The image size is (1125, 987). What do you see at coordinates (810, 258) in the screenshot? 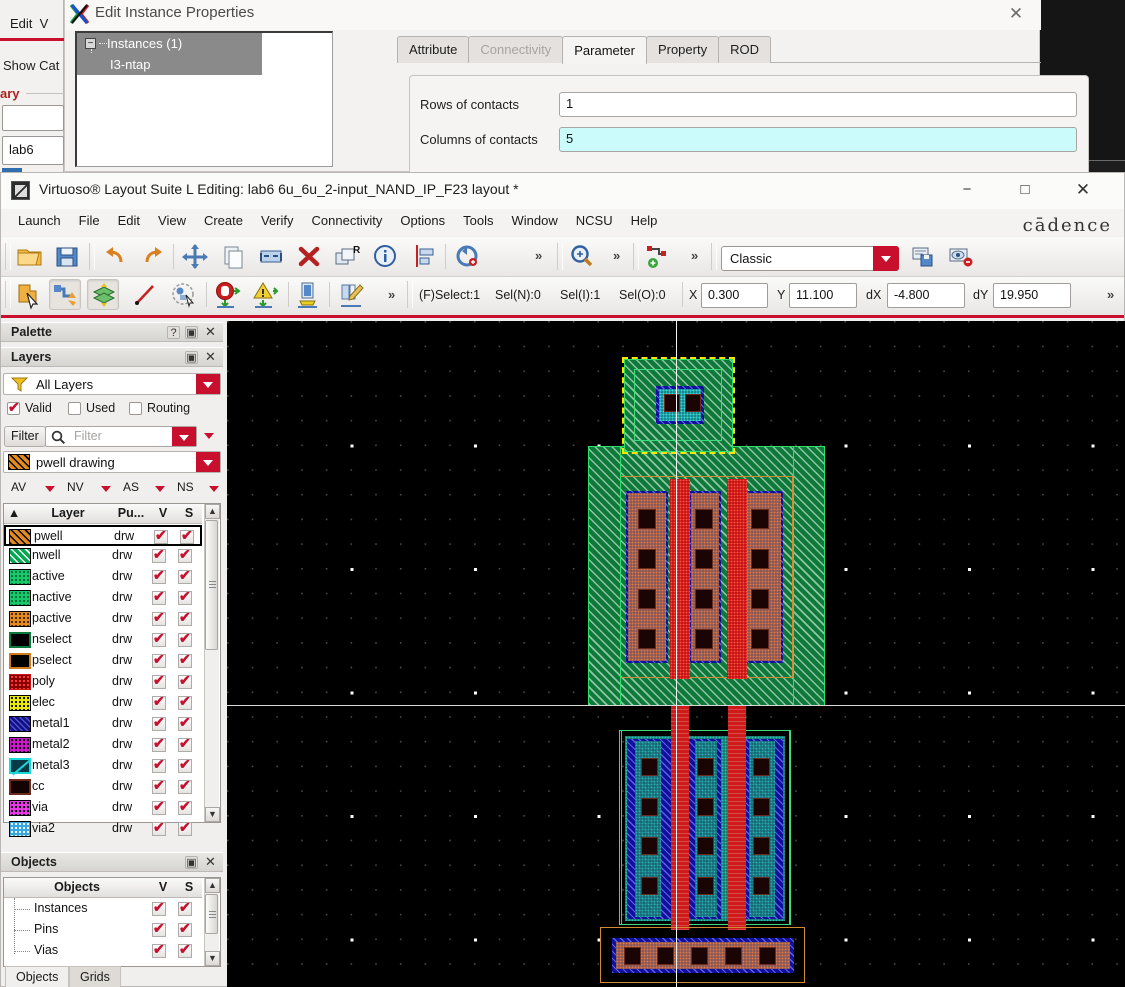
I see `view-mode-combo: Classic` at bounding box center [810, 258].